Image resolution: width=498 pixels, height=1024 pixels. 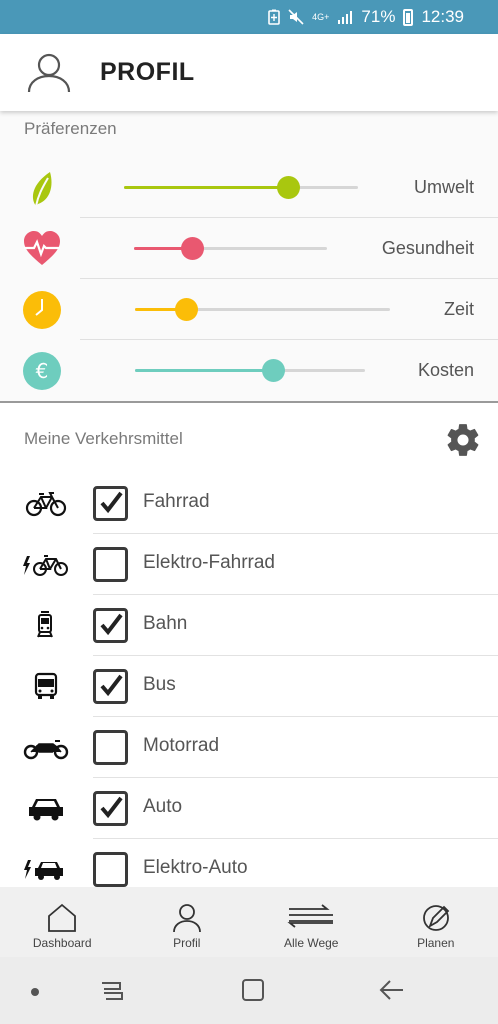 I want to click on pref-row-umwelt: Umwelt, so click(x=249, y=187).